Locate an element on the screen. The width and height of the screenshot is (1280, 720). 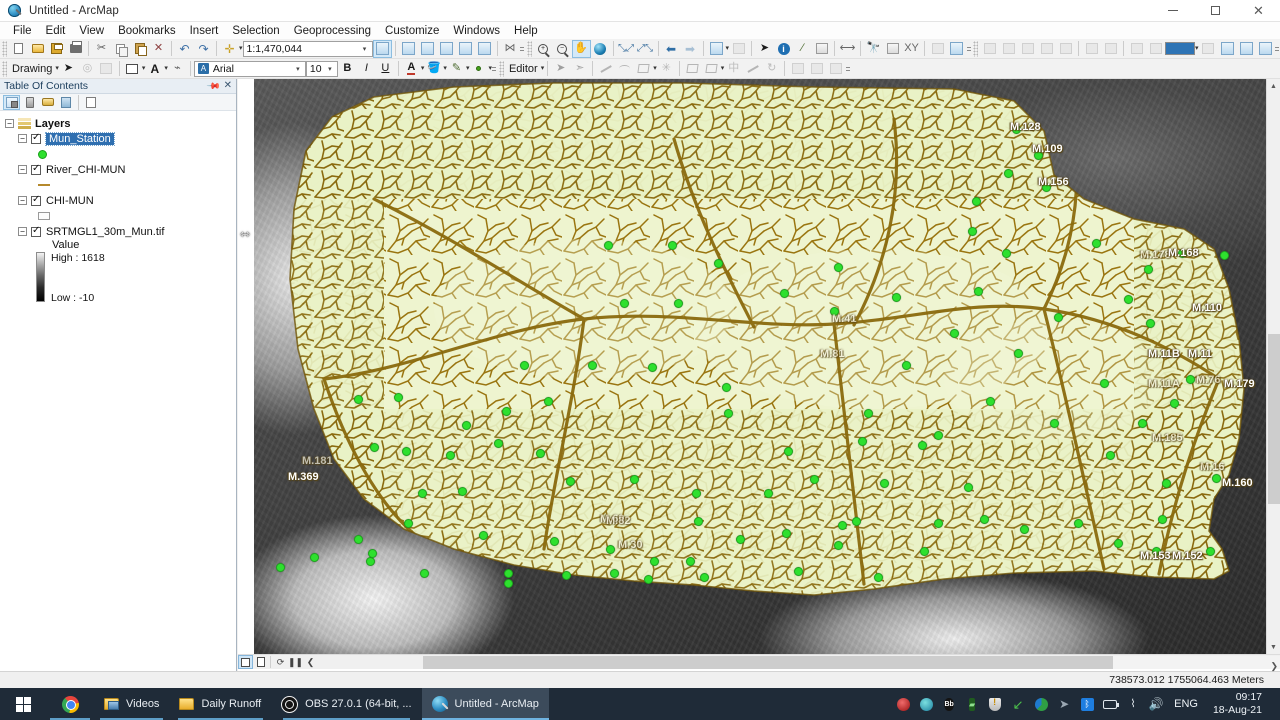
horizontal-scrollbar-thumb is located at coordinates (768, 662).